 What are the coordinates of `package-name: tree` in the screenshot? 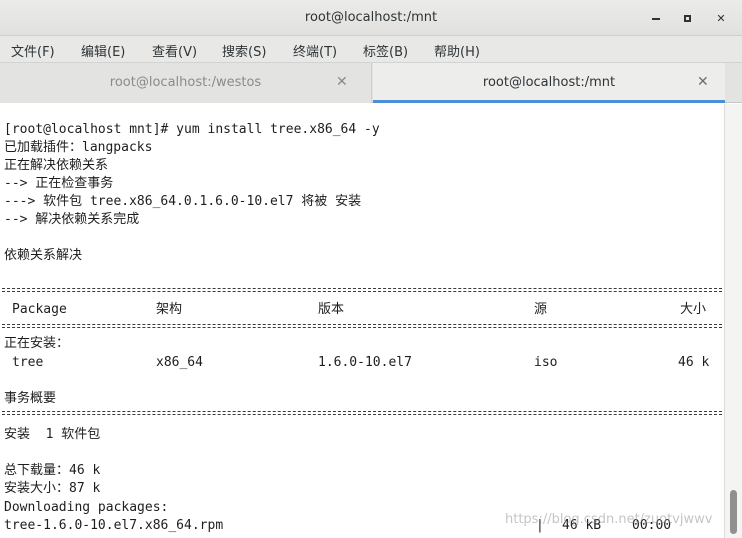 It's located at (28, 362).